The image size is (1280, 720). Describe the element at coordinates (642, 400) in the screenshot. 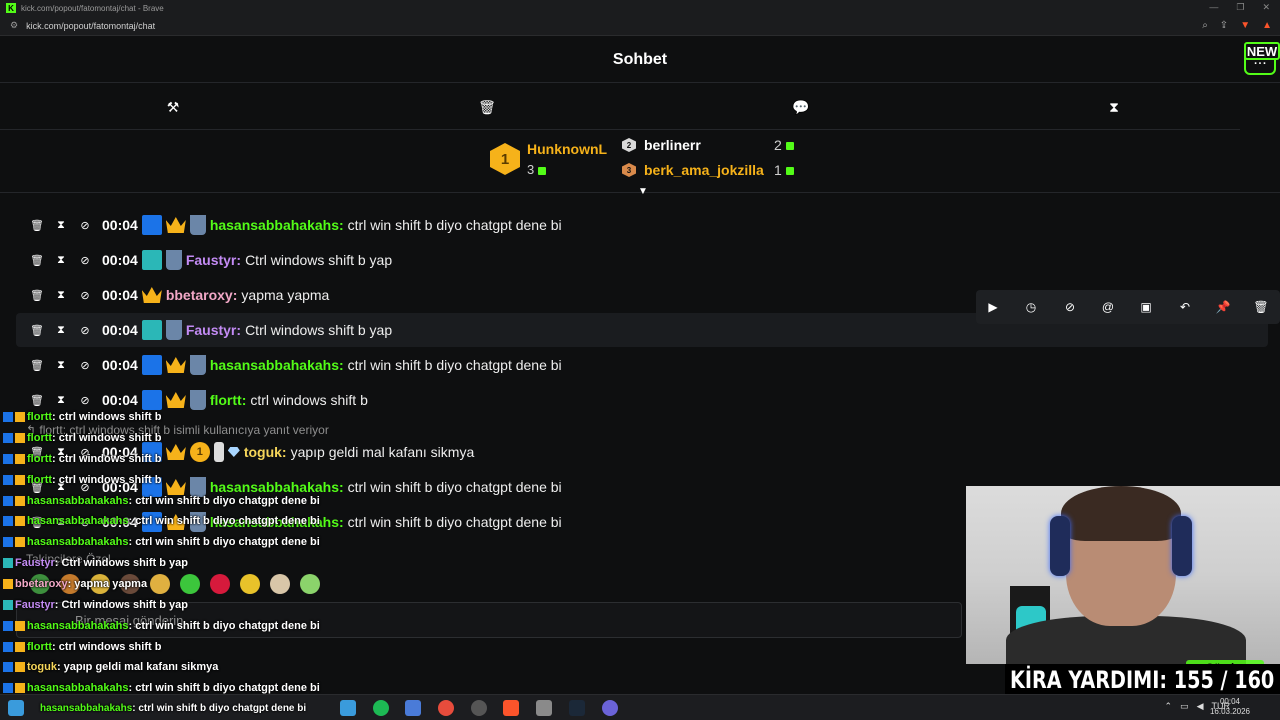

I see `chat-message: 🗑 ⧗ ⊘ 00:04 flortt: ctrl windows shift b` at that location.